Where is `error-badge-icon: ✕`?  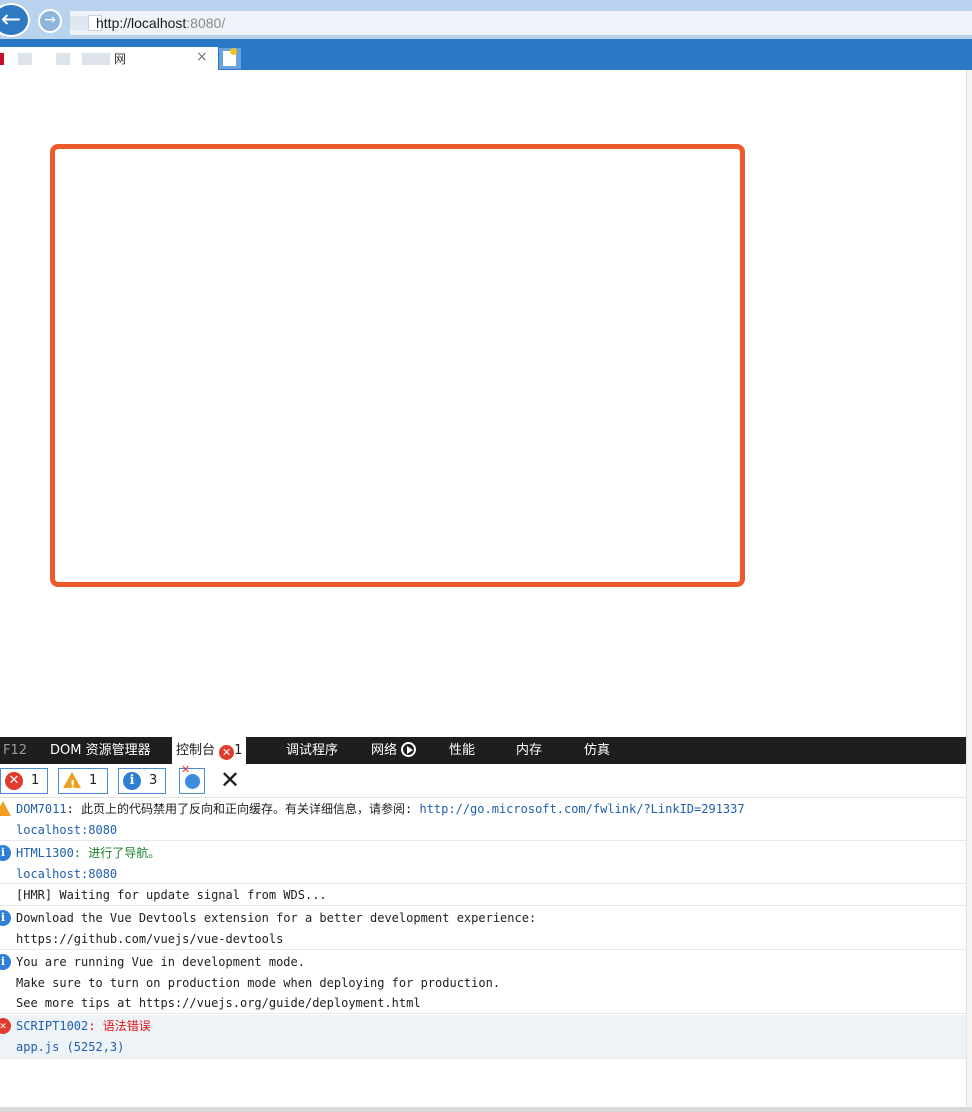 error-badge-icon: ✕ is located at coordinates (227, 752).